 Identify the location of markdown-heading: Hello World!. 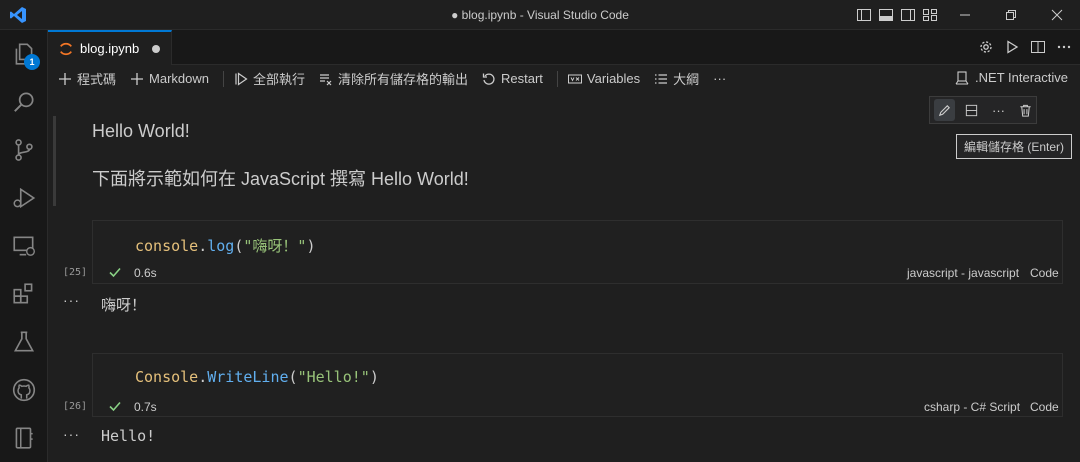
(141, 131).